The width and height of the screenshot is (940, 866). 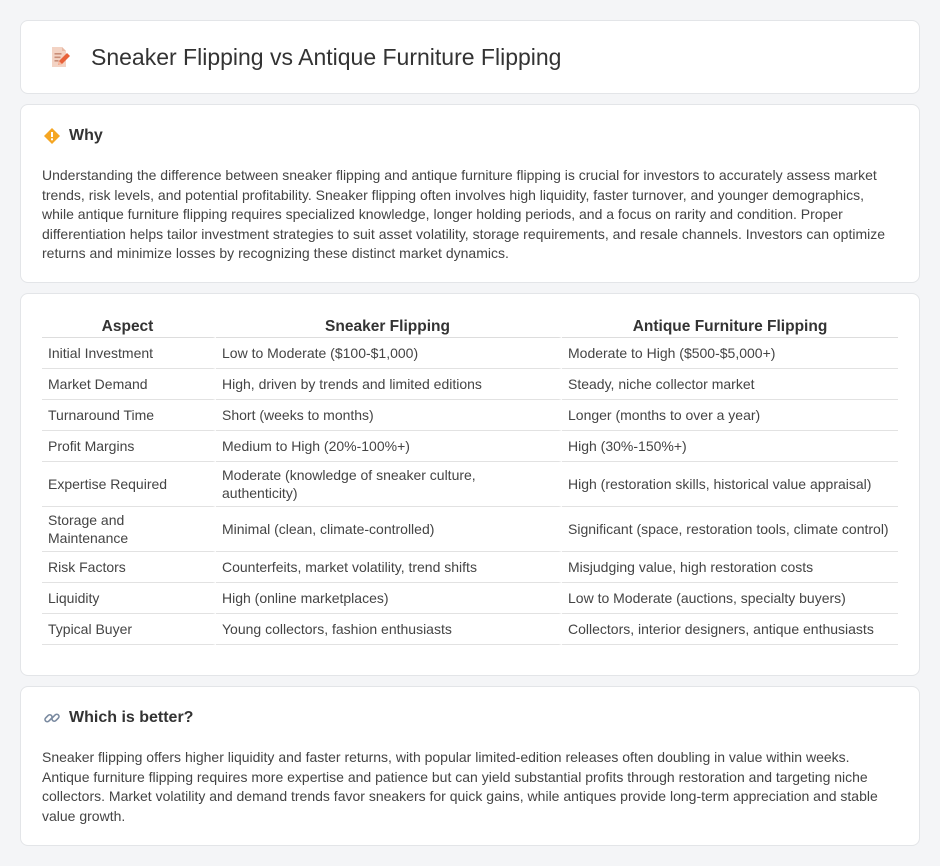 I want to click on table-cell-antique: Steady, niche collector market, so click(x=730, y=384).